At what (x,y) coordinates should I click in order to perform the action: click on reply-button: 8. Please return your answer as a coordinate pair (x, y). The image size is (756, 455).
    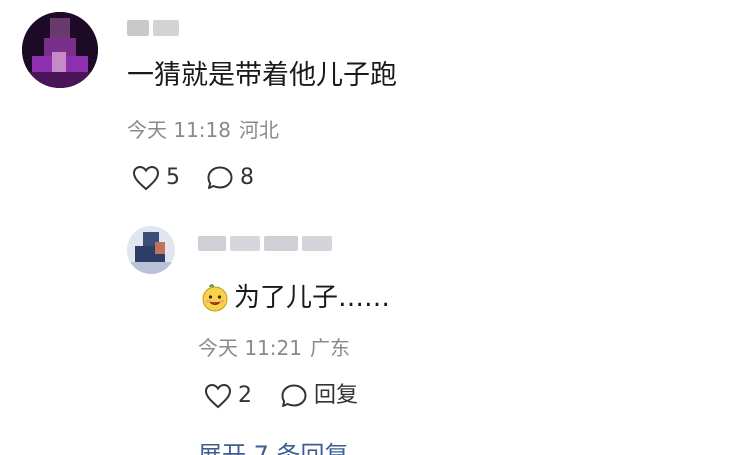
    Looking at the image, I should click on (230, 178).